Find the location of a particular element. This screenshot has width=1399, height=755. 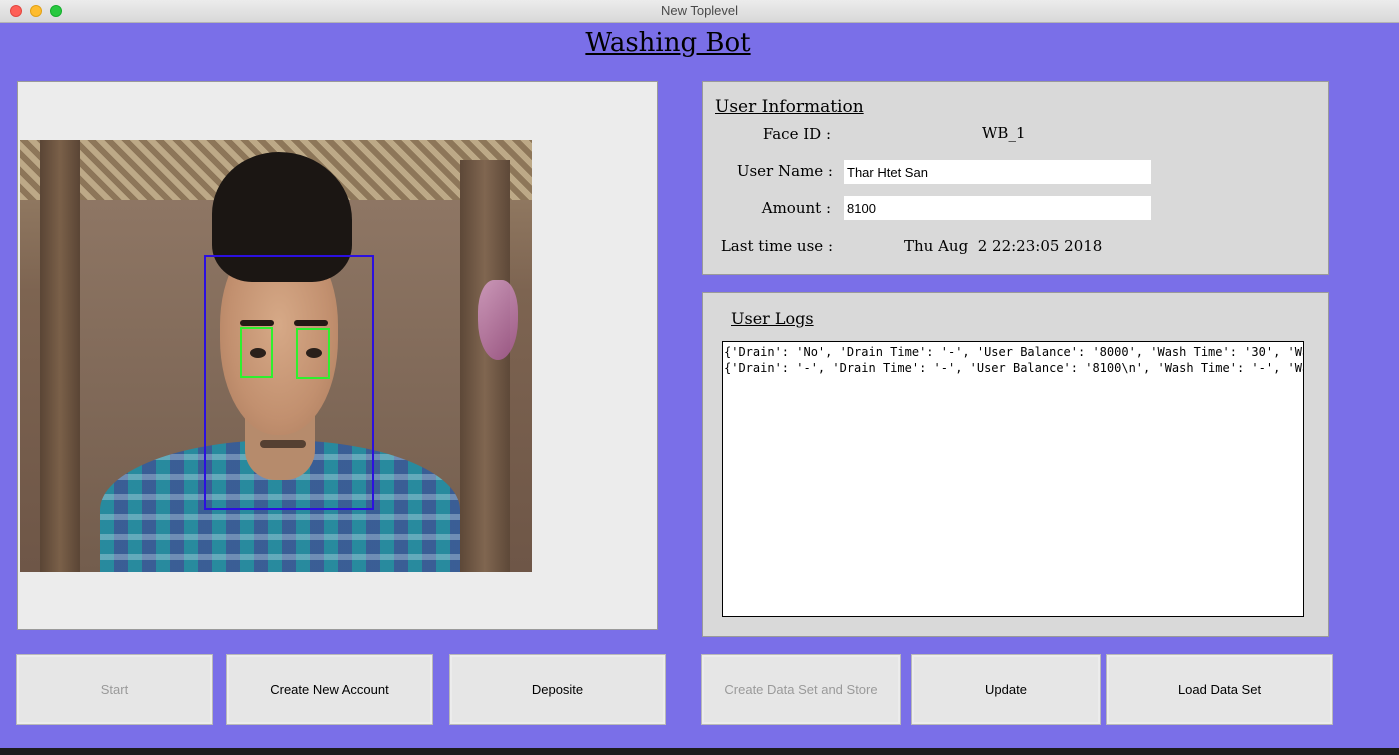

hanging-bag is located at coordinates (498, 320).